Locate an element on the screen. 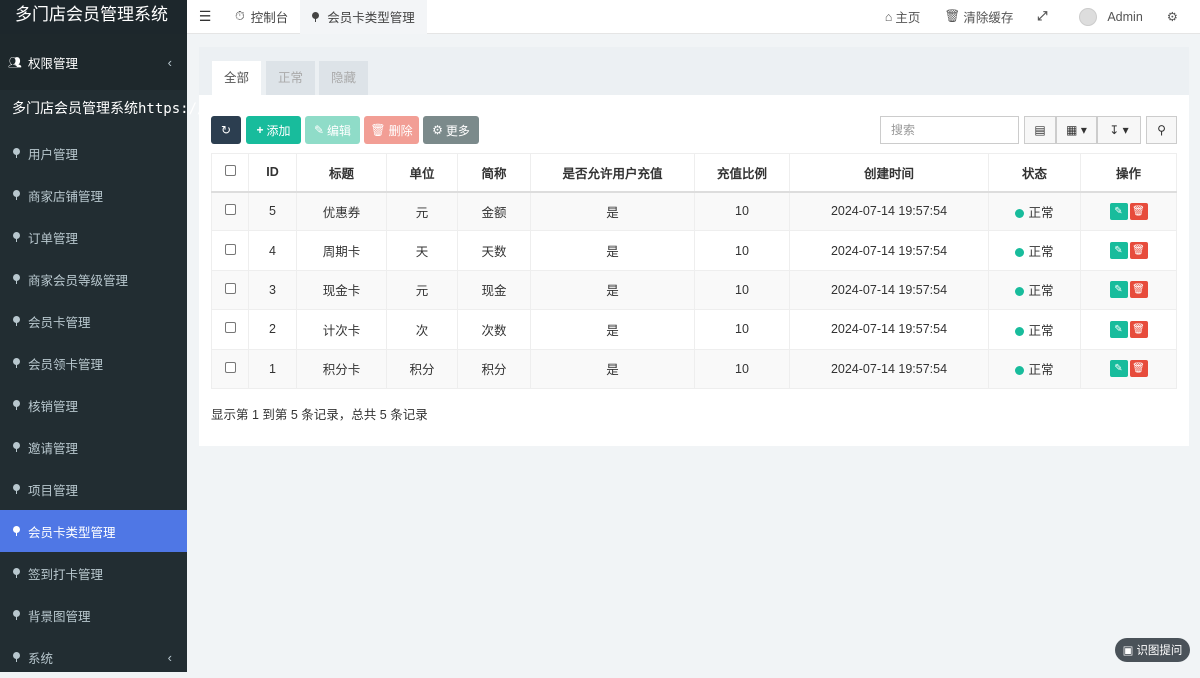 The image size is (1200, 678). cell-id: 4 is located at coordinates (272, 250).